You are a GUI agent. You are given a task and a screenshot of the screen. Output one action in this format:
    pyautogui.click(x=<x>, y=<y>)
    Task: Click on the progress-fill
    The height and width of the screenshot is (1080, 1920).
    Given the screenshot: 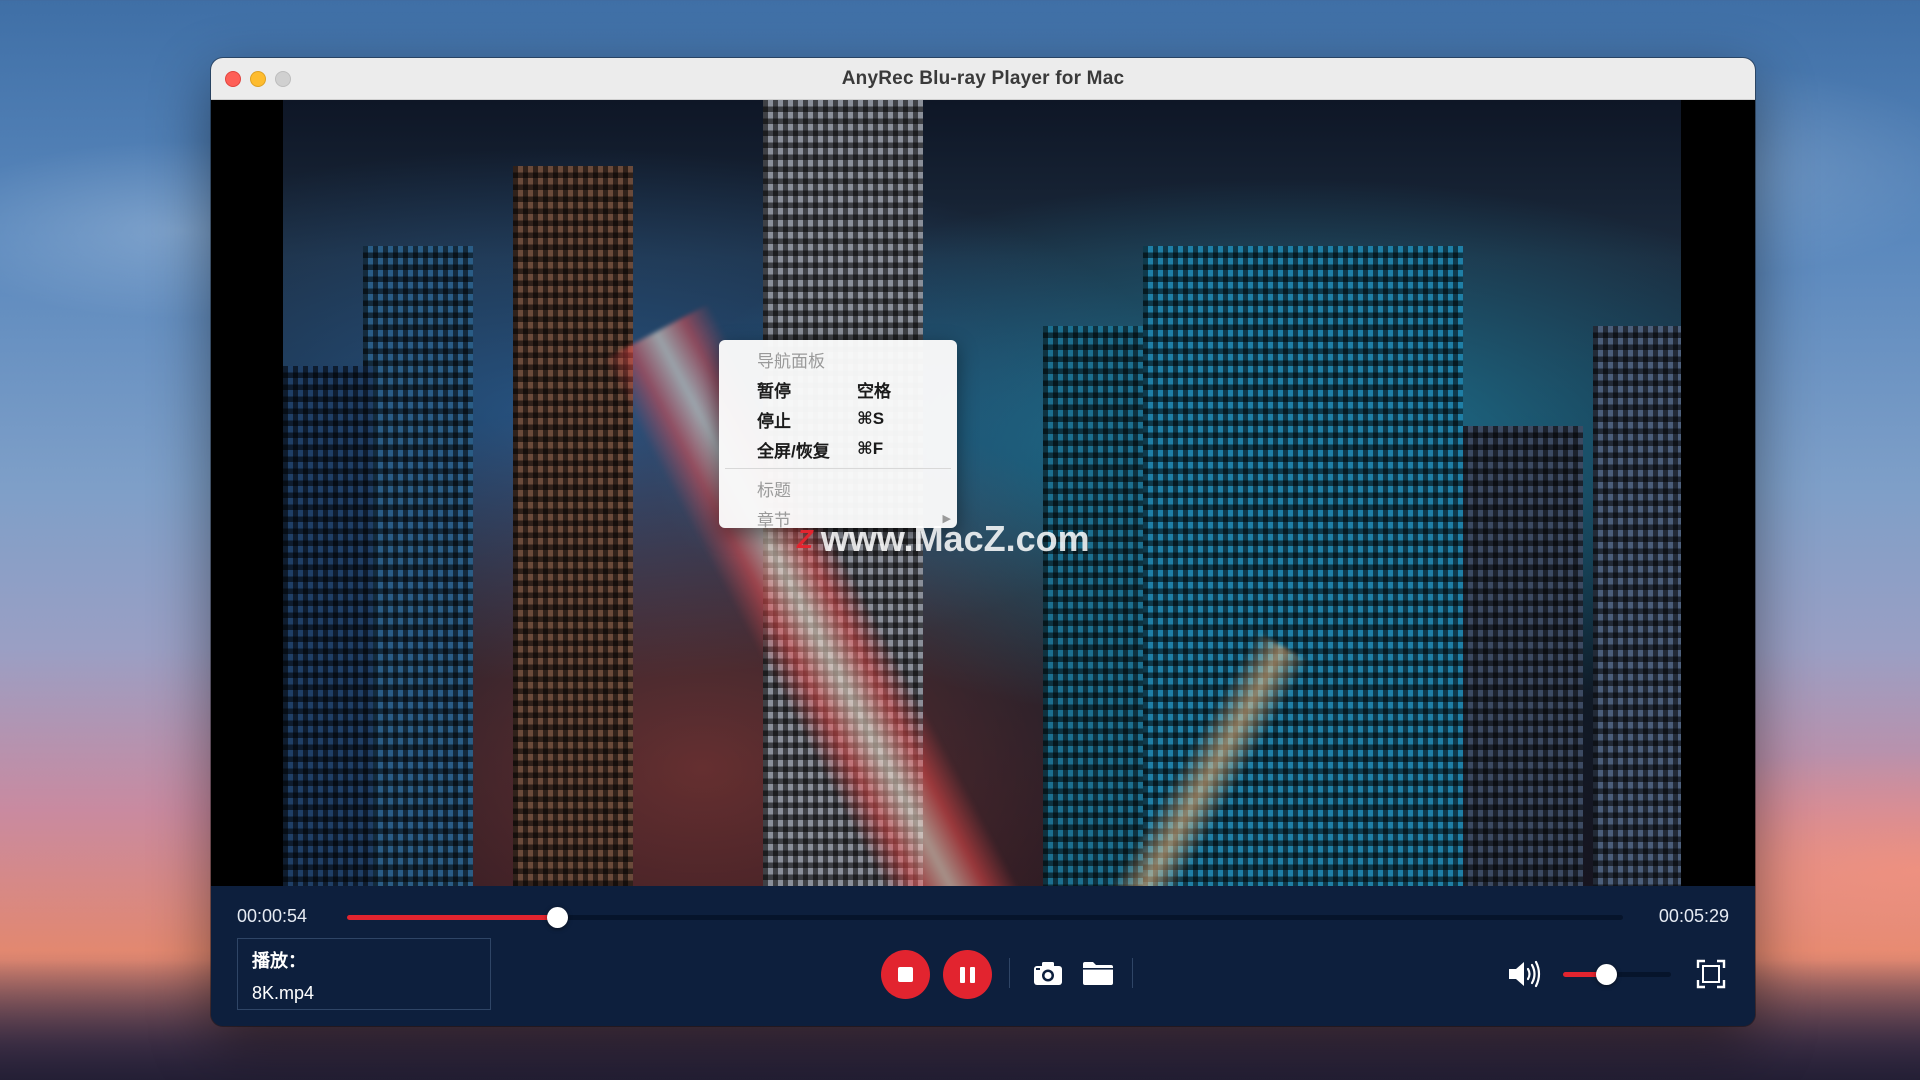 What is the action you would take?
    pyautogui.click(x=452, y=917)
    